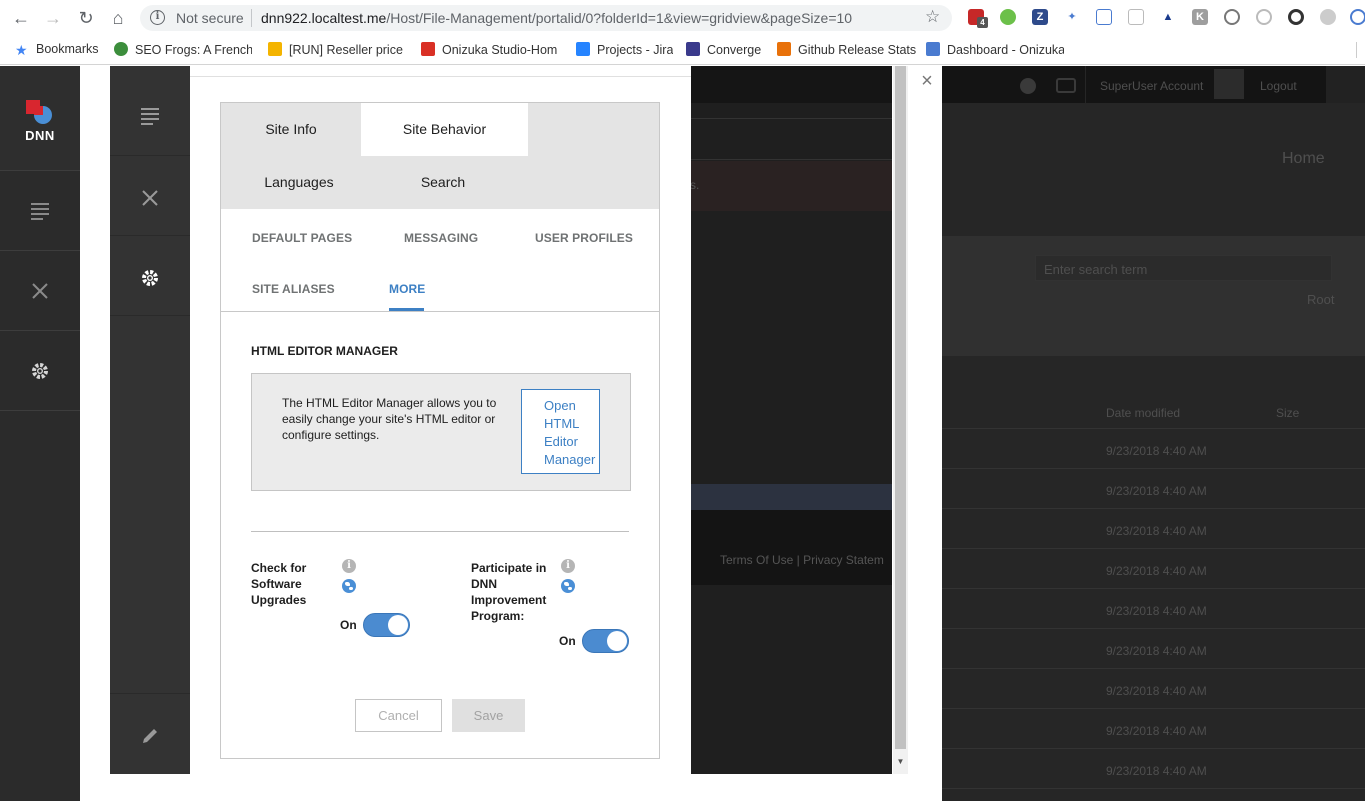  What do you see at coordinates (509, 592) in the screenshot?
I see `improvement-program-label: Participate in DNN Improvement Program:` at bounding box center [509, 592].